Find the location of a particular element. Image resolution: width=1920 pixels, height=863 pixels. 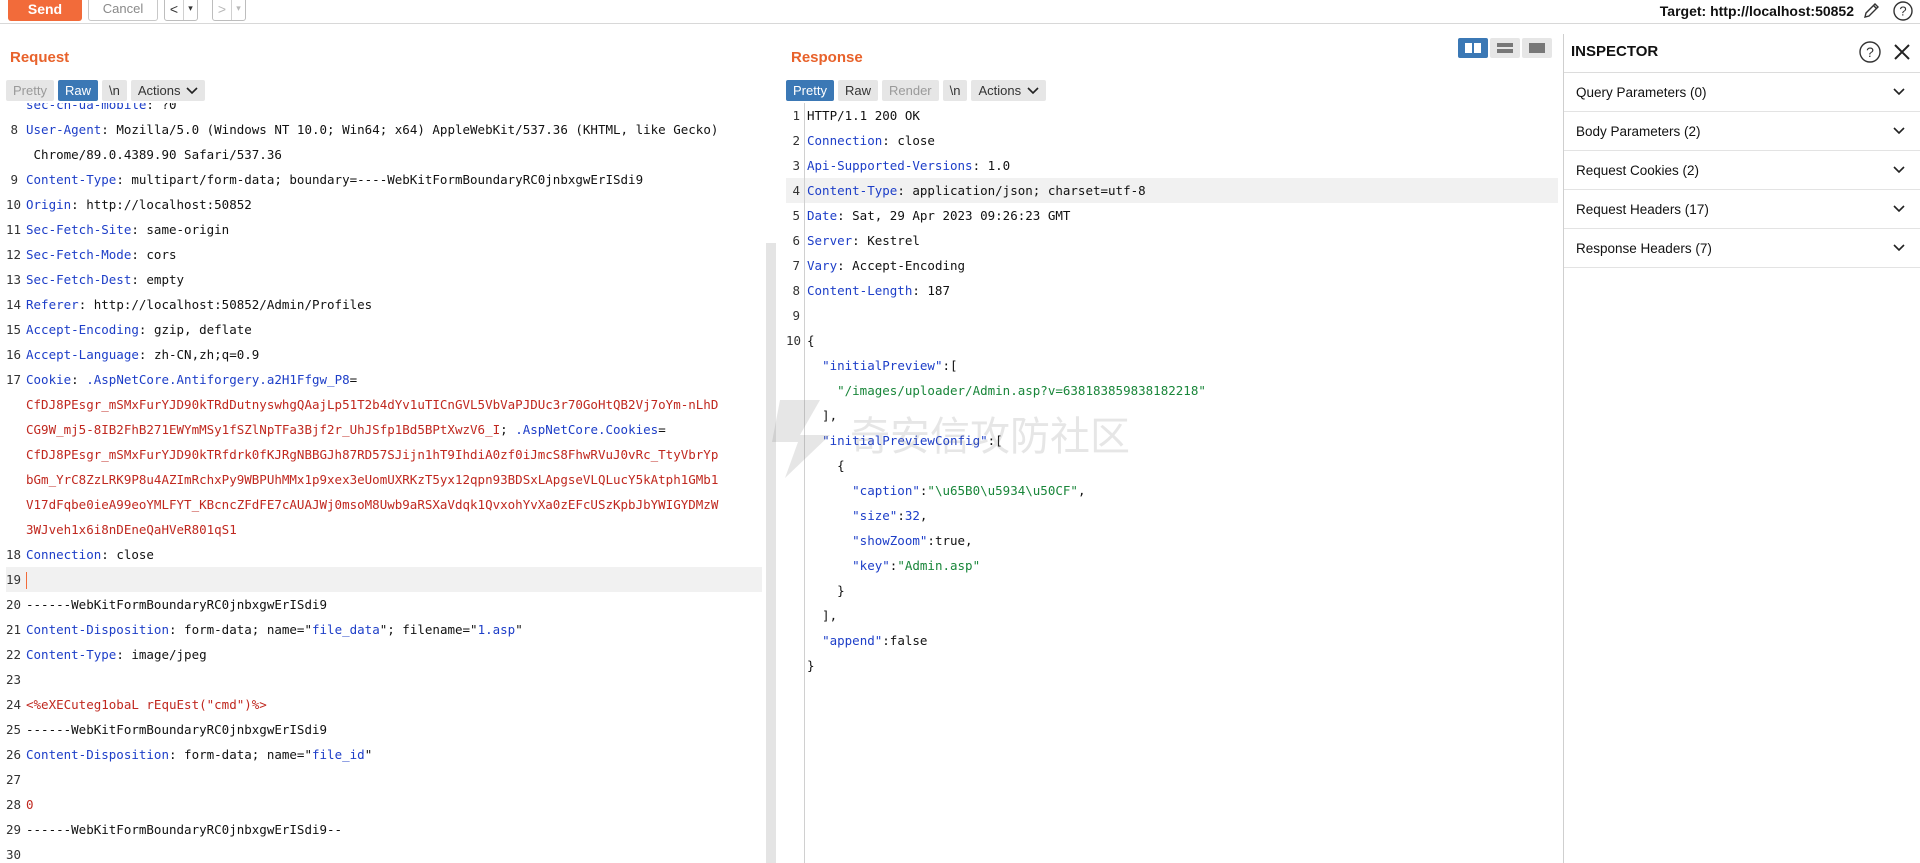

send-button: Send is located at coordinates (45, 10).